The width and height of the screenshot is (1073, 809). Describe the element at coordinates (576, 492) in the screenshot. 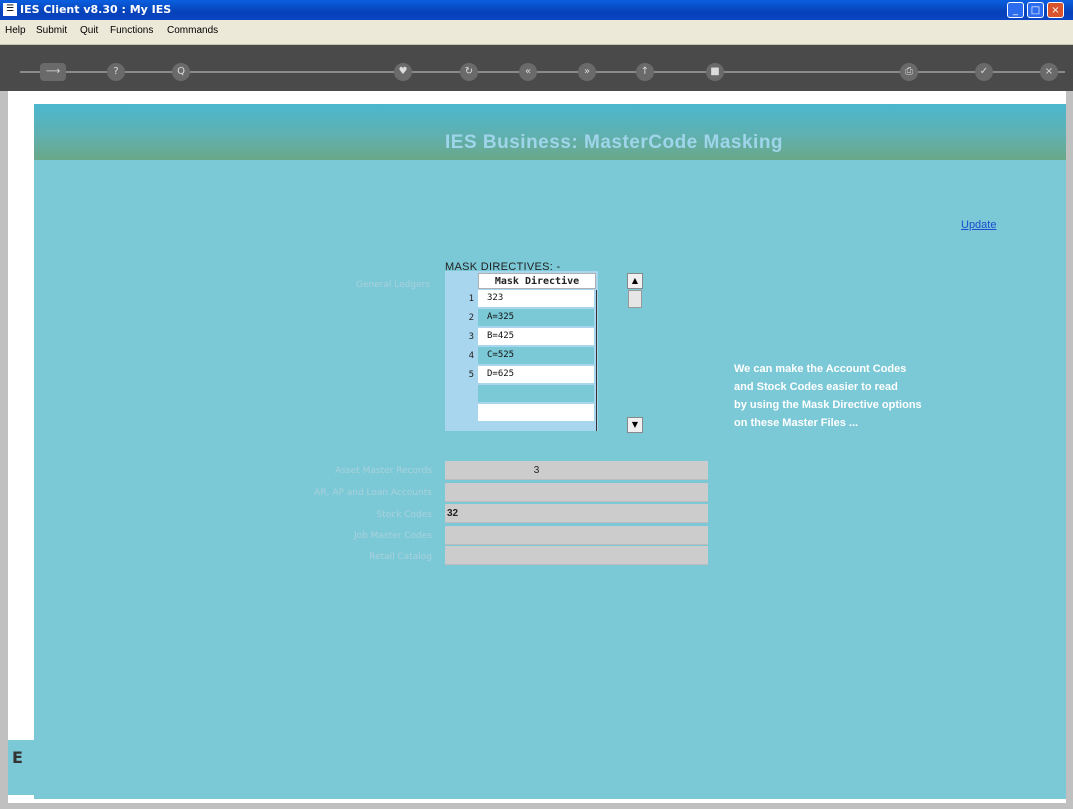

I see `ar-ap-loan-field` at that location.